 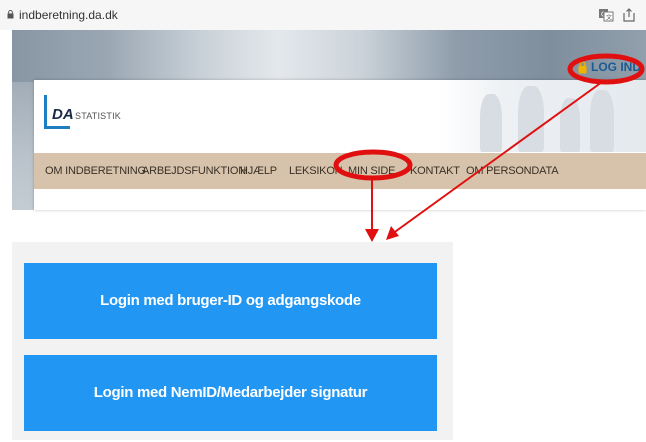 I want to click on highlight-ellipse-login, so click(x=606, y=69).